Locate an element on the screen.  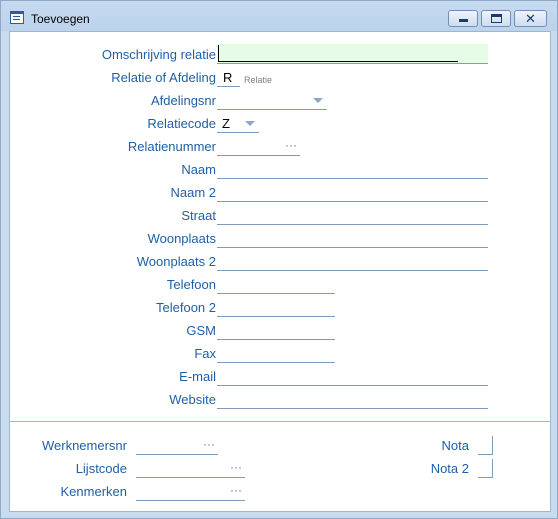
label-omschrijving: Omschrijving relatie is located at coordinates (158, 54).